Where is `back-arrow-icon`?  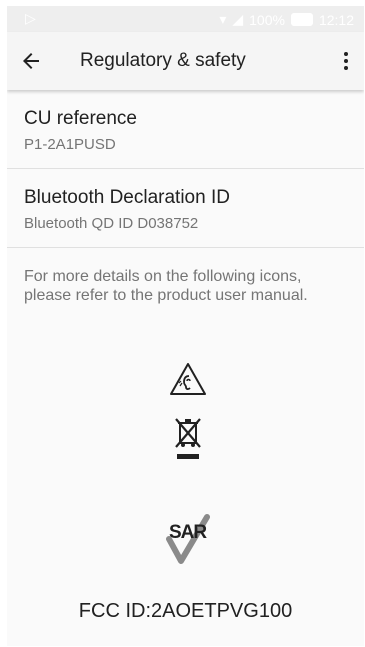 back-arrow-icon is located at coordinates (31, 61).